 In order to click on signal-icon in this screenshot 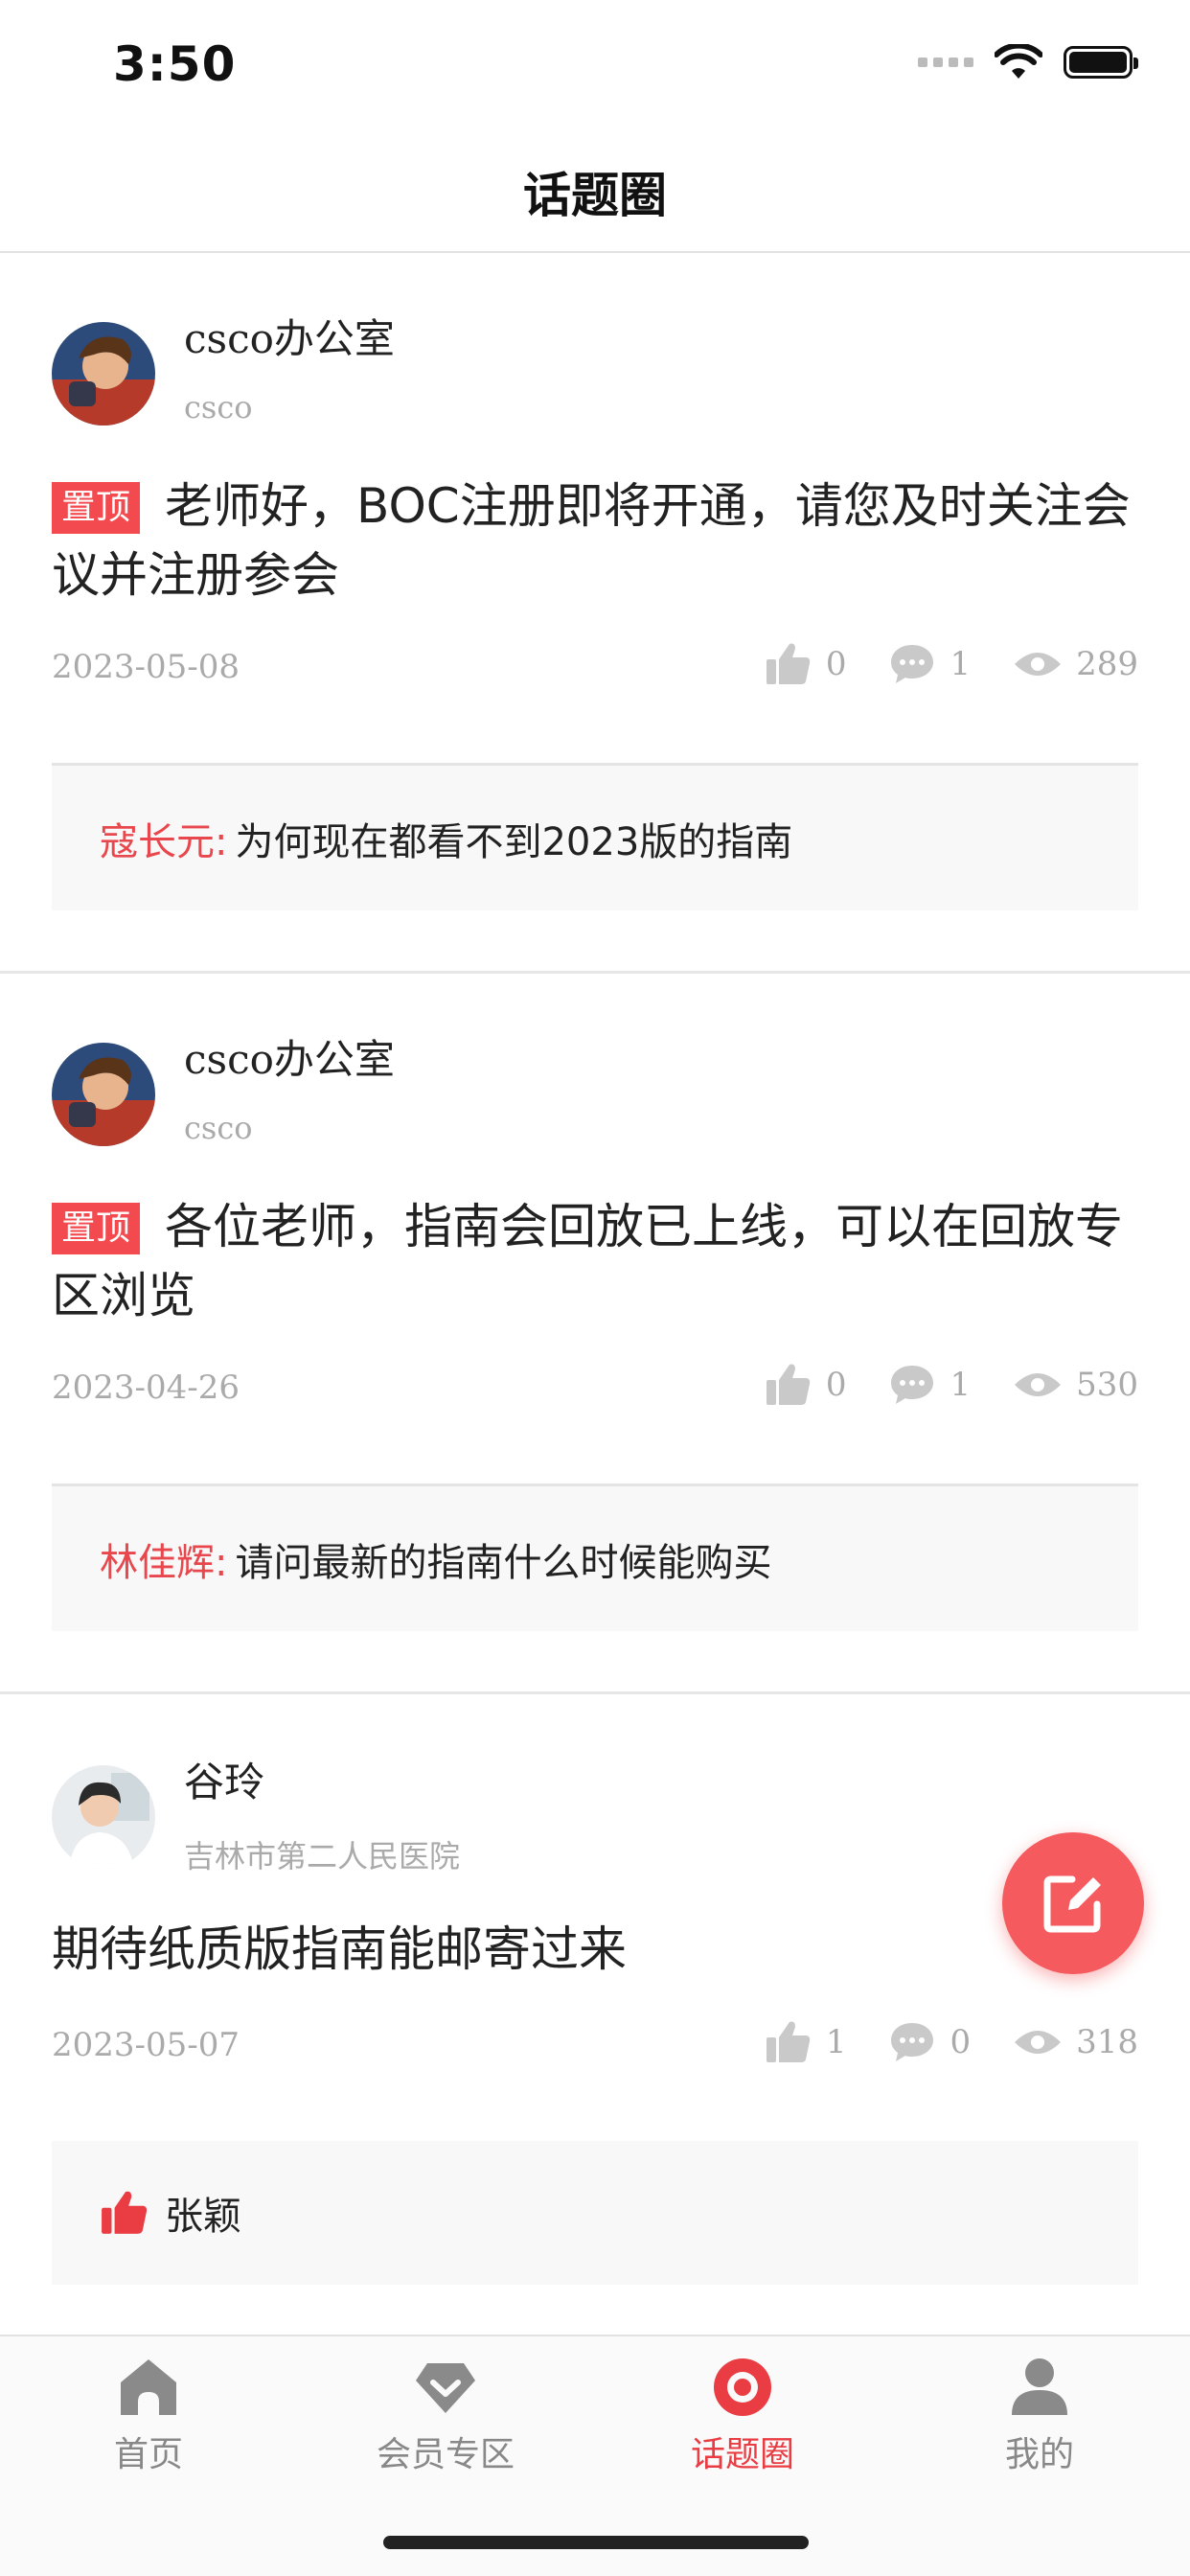, I will do `click(946, 63)`.